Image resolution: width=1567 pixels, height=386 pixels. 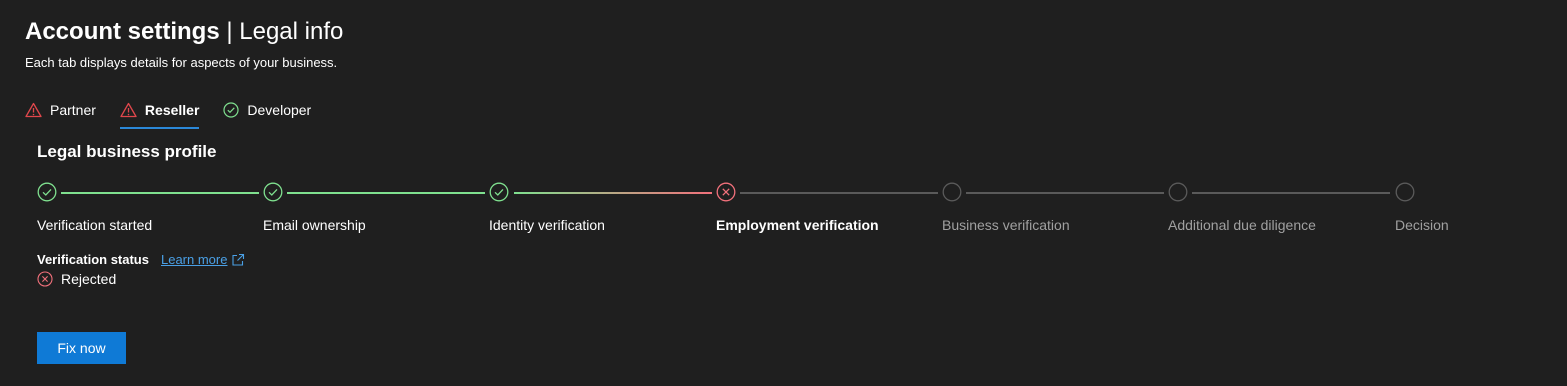 I want to click on step-email-ownership: Email ownership, so click(x=314, y=207).